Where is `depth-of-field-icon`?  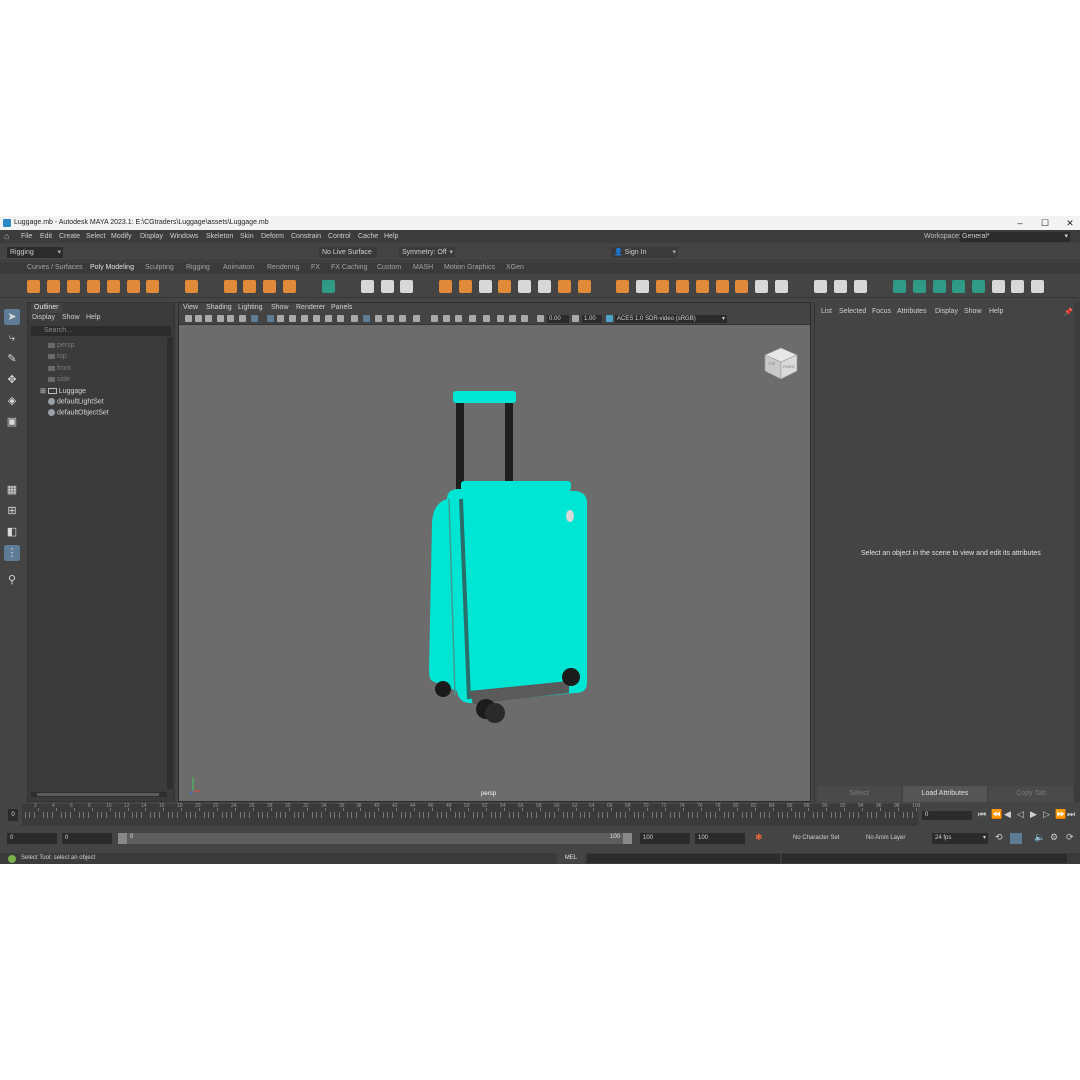 depth-of-field-icon is located at coordinates (416, 318).